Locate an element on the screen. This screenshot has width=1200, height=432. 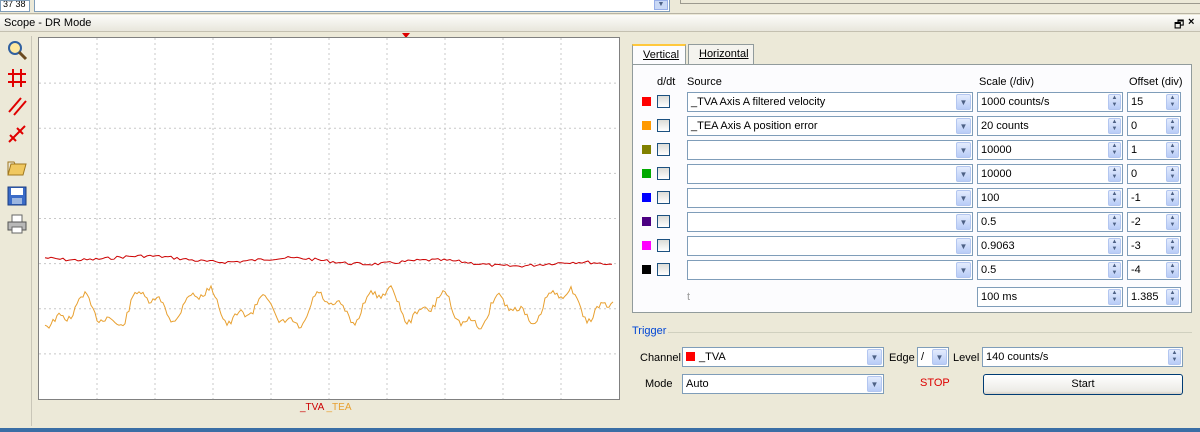
offset-spinbox: 1 ▲ ▼ is located at coordinates (1154, 150).